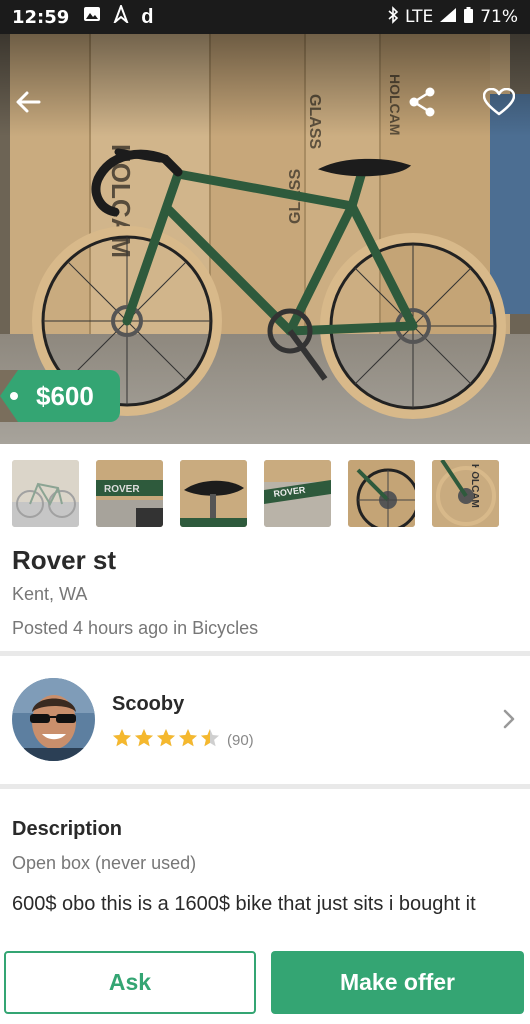 This screenshot has width=530, height=1024. I want to click on back-button, so click(28, 104).